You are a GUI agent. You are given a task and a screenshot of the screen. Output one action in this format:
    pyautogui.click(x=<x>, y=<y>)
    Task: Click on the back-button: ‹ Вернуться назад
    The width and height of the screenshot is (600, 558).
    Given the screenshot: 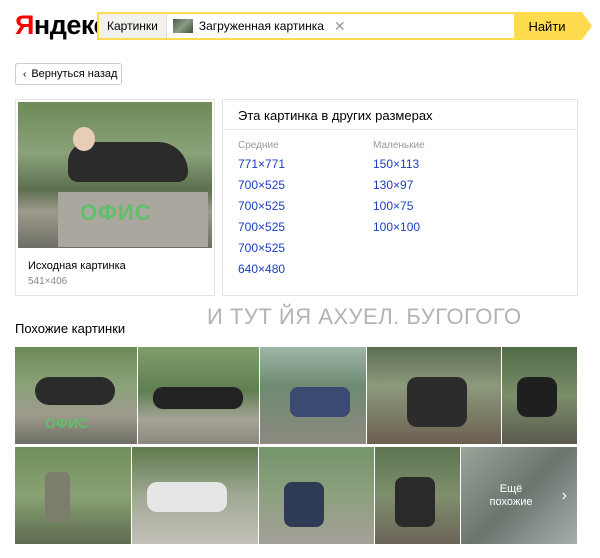 What is the action you would take?
    pyautogui.click(x=68, y=74)
    